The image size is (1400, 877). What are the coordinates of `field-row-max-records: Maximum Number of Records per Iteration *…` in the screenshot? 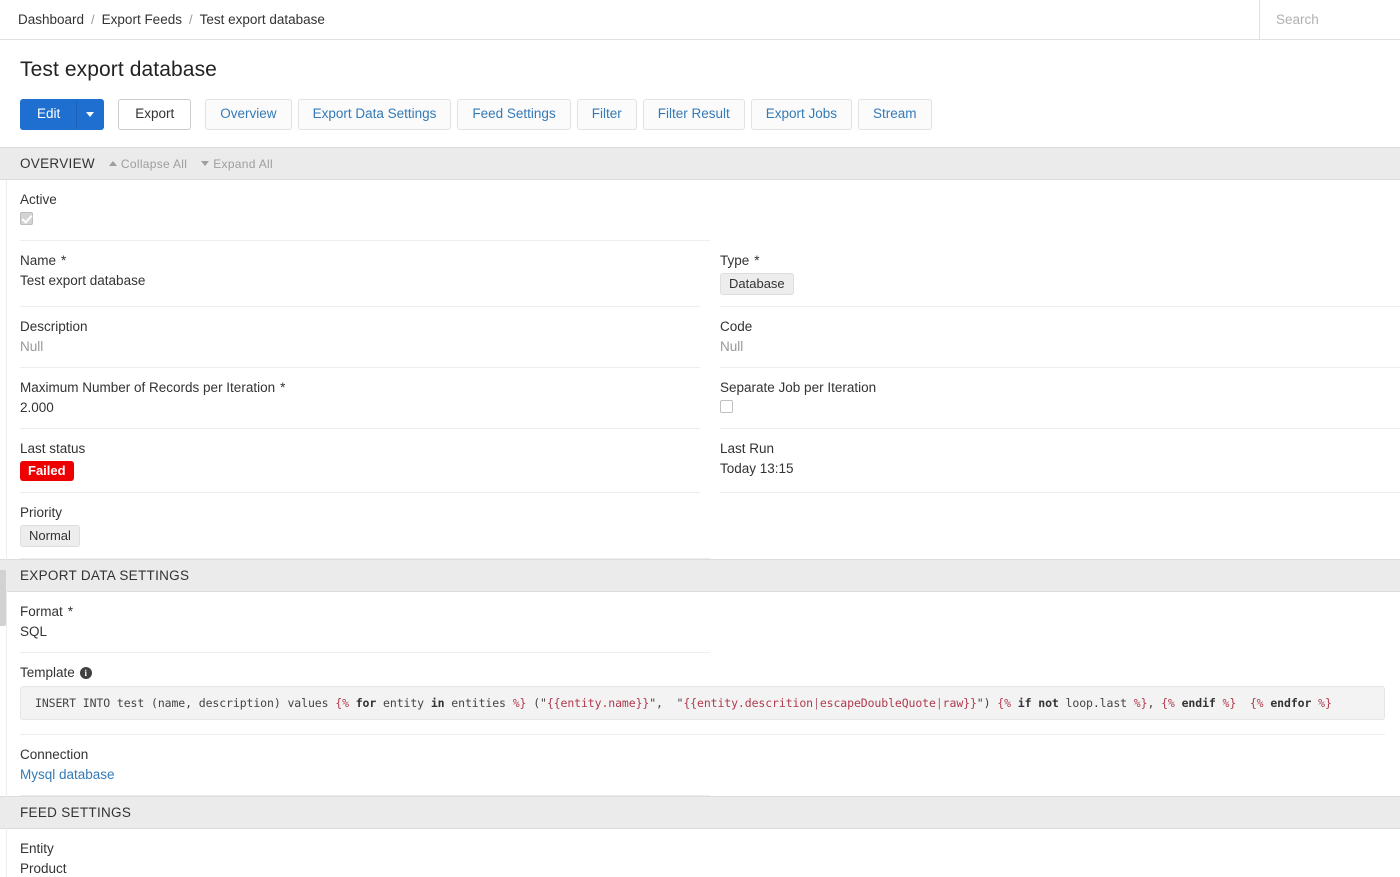 It's located at (700, 398).